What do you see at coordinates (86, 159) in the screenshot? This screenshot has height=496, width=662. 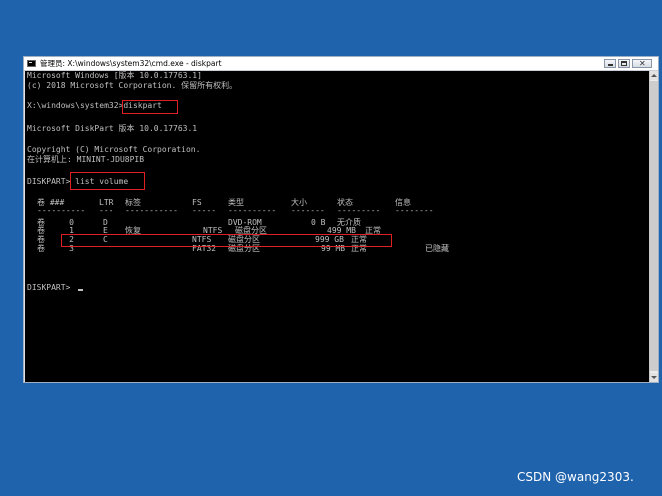 I see `console-line-computer: 在计算机上: MININT-JDU8PIB` at bounding box center [86, 159].